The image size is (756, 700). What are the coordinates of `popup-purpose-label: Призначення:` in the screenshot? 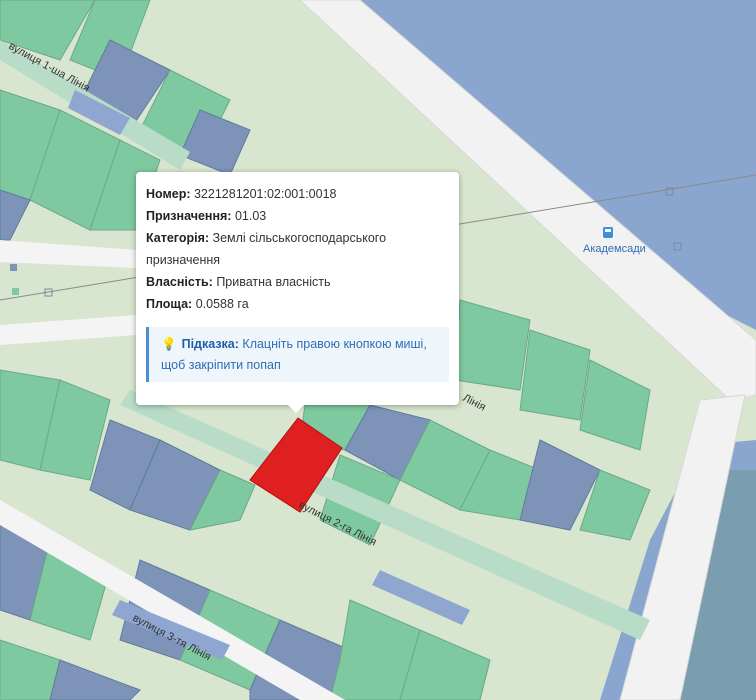 It's located at (189, 216).